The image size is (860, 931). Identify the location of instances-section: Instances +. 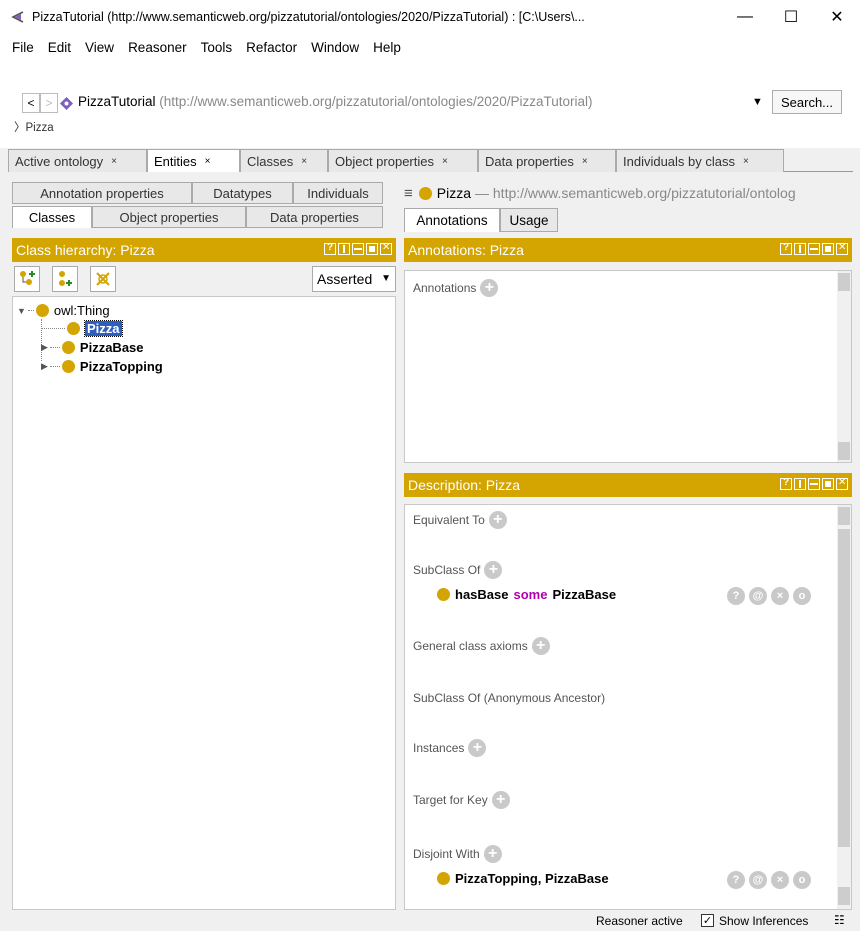
(450, 748).